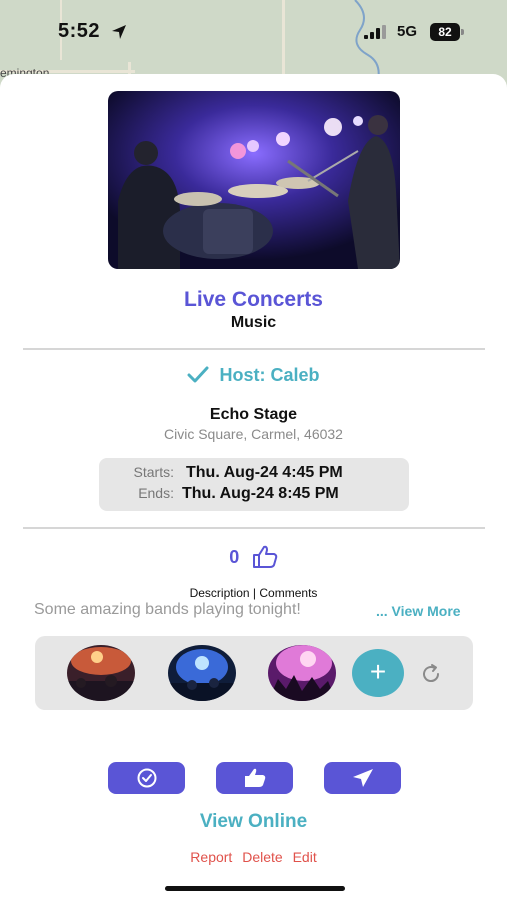 The height and width of the screenshot is (900, 507). I want to click on host-row: Host: Caleb, so click(253, 375).